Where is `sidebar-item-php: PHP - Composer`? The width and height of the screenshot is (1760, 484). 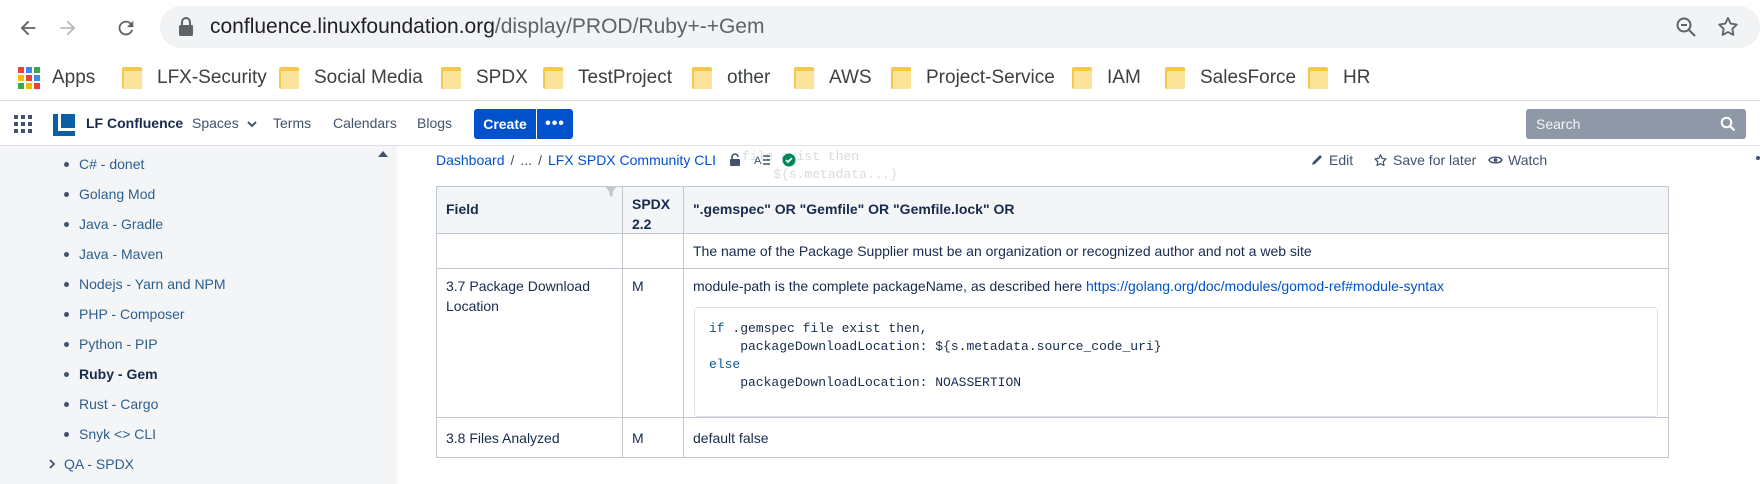
sidebar-item-php: PHP - Composer is located at coordinates (124, 314).